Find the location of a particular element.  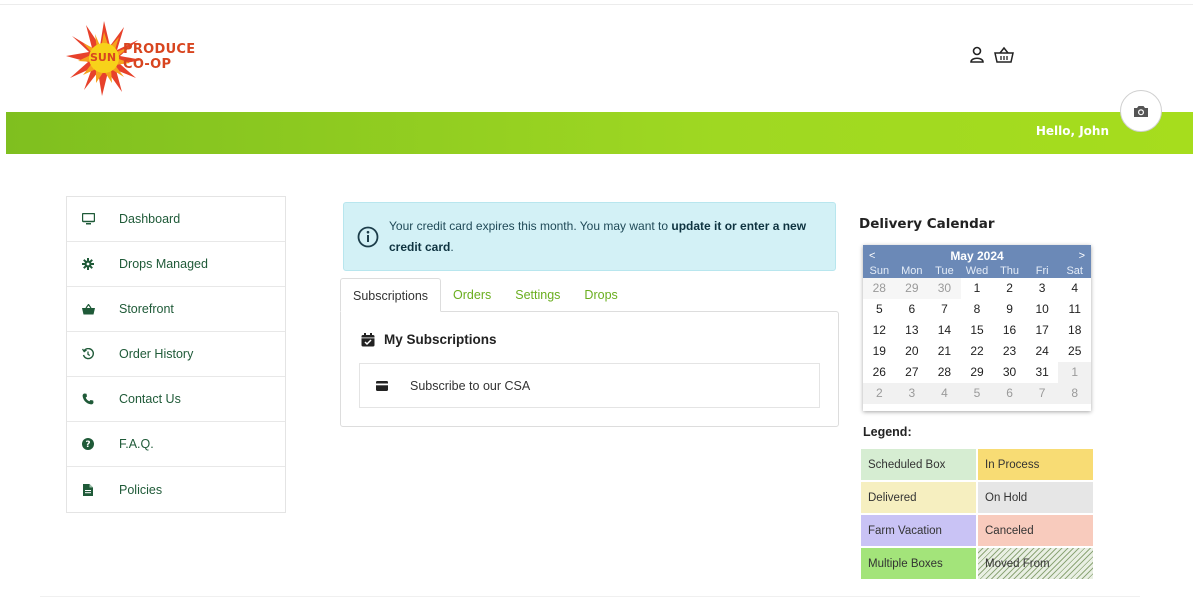

calendar-day: 8 is located at coordinates (977, 309).